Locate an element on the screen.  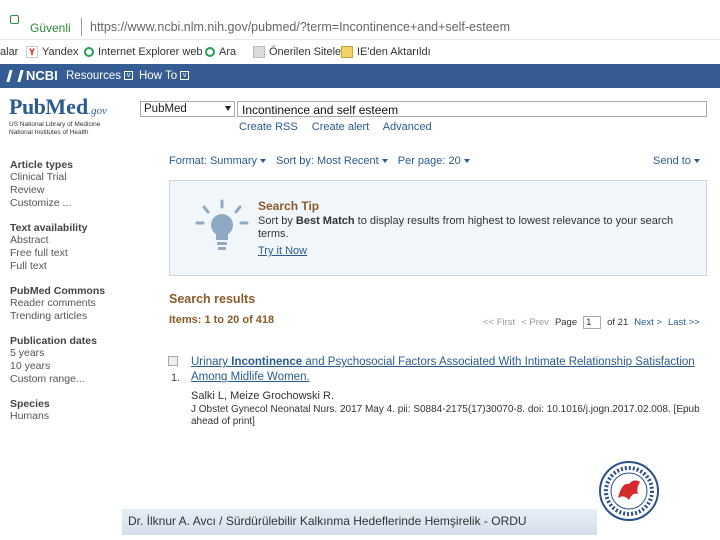
create-alert-link: Create alert is located at coordinates (340, 127).